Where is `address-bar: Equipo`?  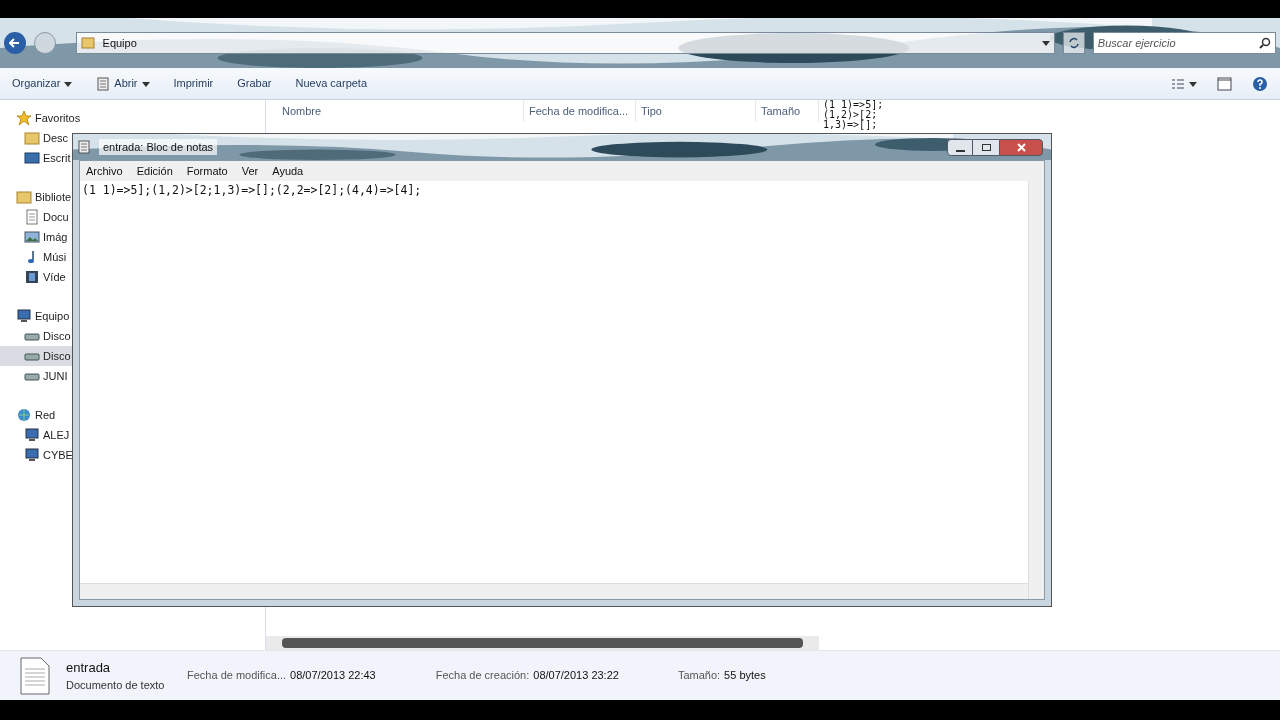 address-bar: Equipo is located at coordinates (565, 43).